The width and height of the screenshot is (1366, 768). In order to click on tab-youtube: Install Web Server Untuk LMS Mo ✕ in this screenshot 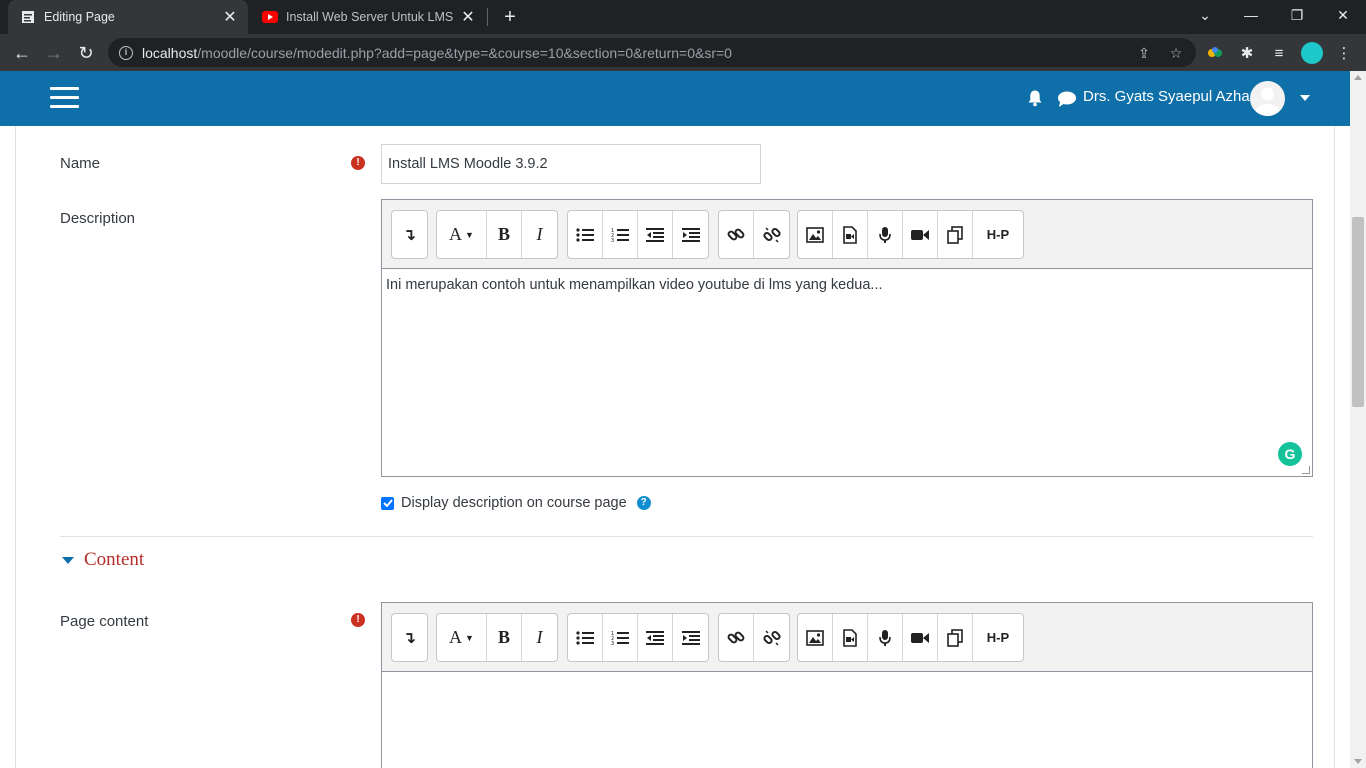, I will do `click(368, 17)`.